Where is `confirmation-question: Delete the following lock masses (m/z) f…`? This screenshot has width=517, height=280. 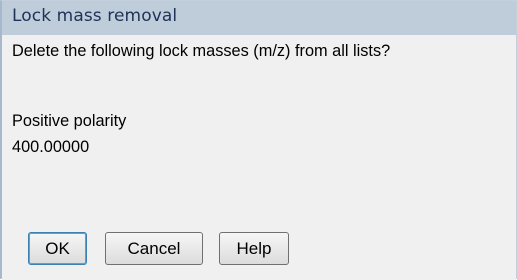 confirmation-question: Delete the following lock masses (m/z) f… is located at coordinates (201, 50).